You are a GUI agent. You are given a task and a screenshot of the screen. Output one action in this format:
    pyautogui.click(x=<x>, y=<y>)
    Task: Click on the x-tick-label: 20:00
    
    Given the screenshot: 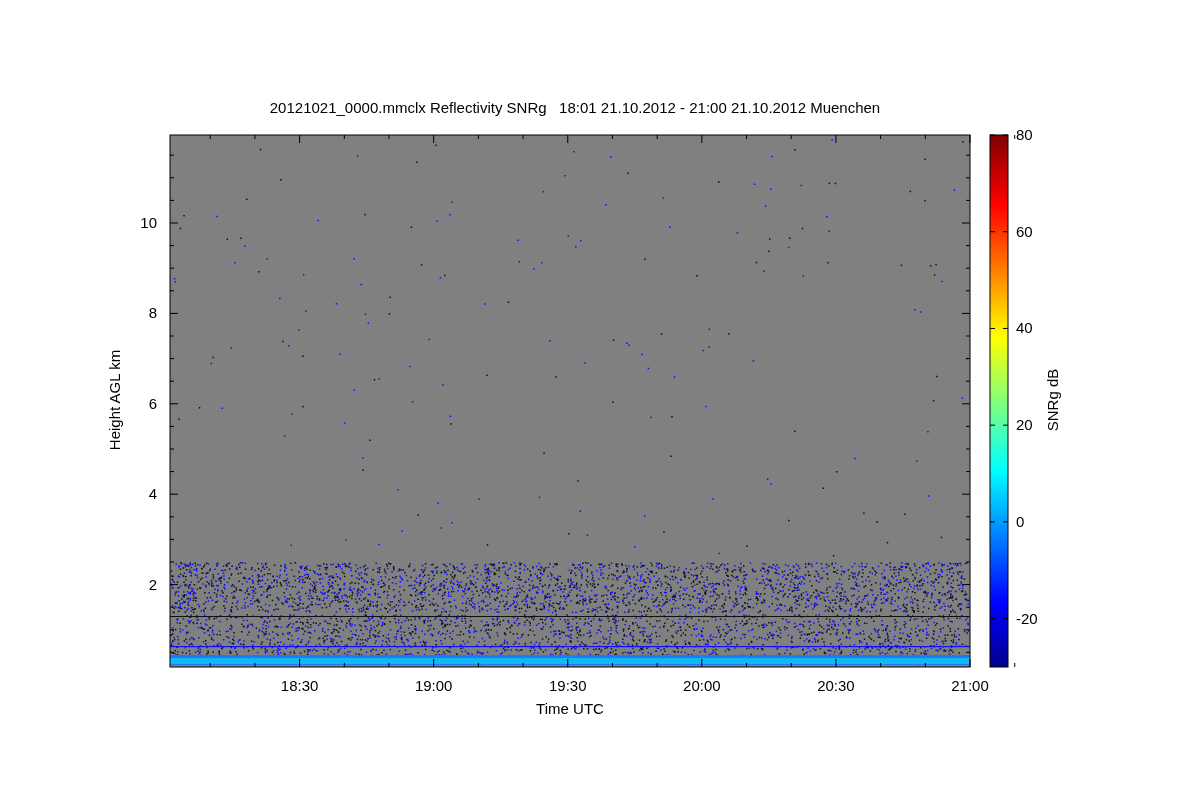 What is the action you would take?
    pyautogui.click(x=702, y=685)
    